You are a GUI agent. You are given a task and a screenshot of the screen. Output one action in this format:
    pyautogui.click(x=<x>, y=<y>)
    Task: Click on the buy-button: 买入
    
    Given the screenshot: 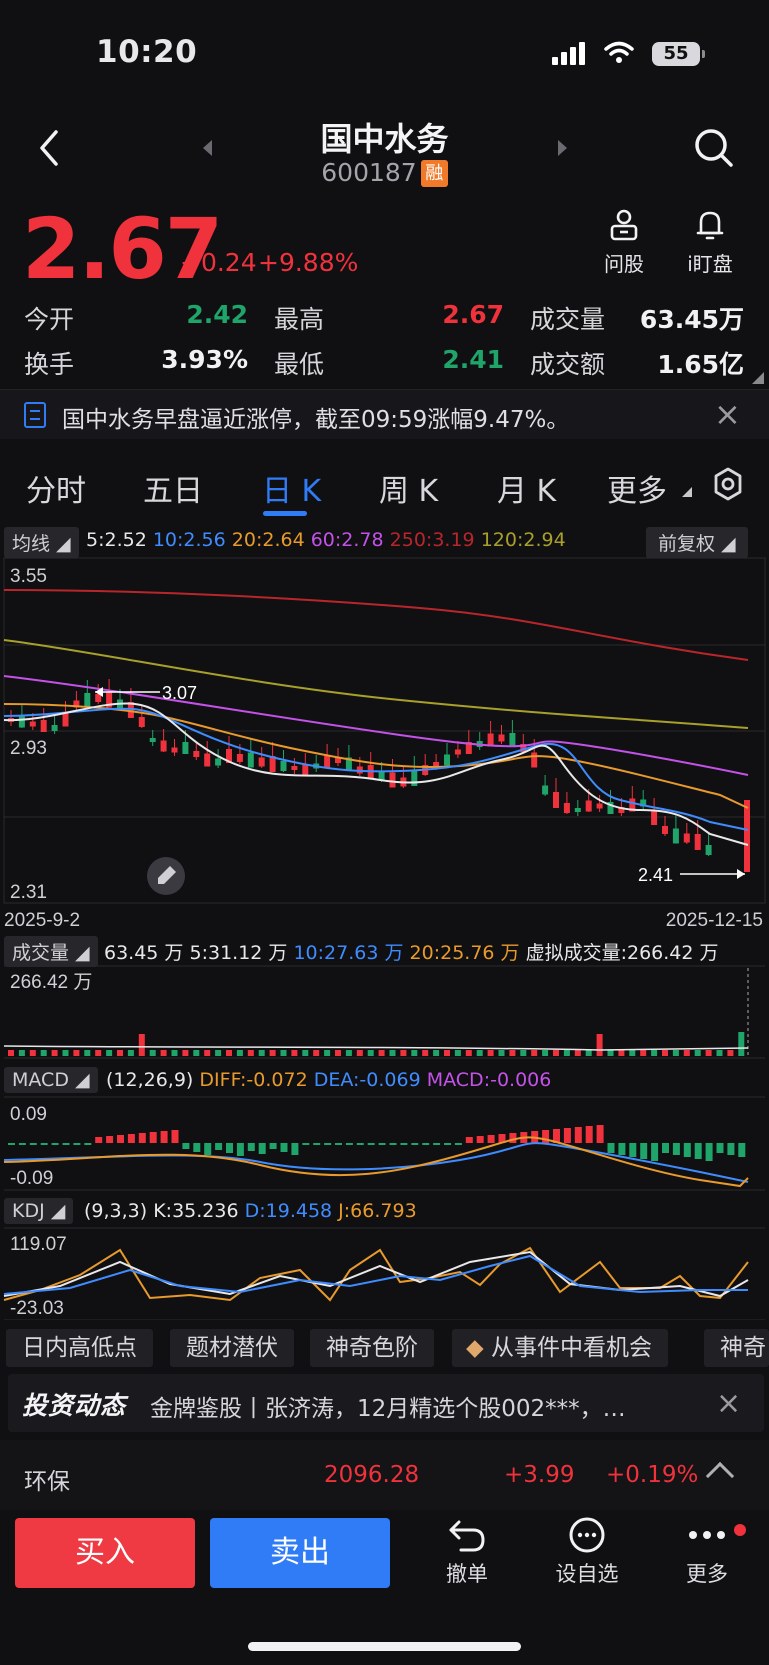 What is the action you would take?
    pyautogui.click(x=105, y=1553)
    